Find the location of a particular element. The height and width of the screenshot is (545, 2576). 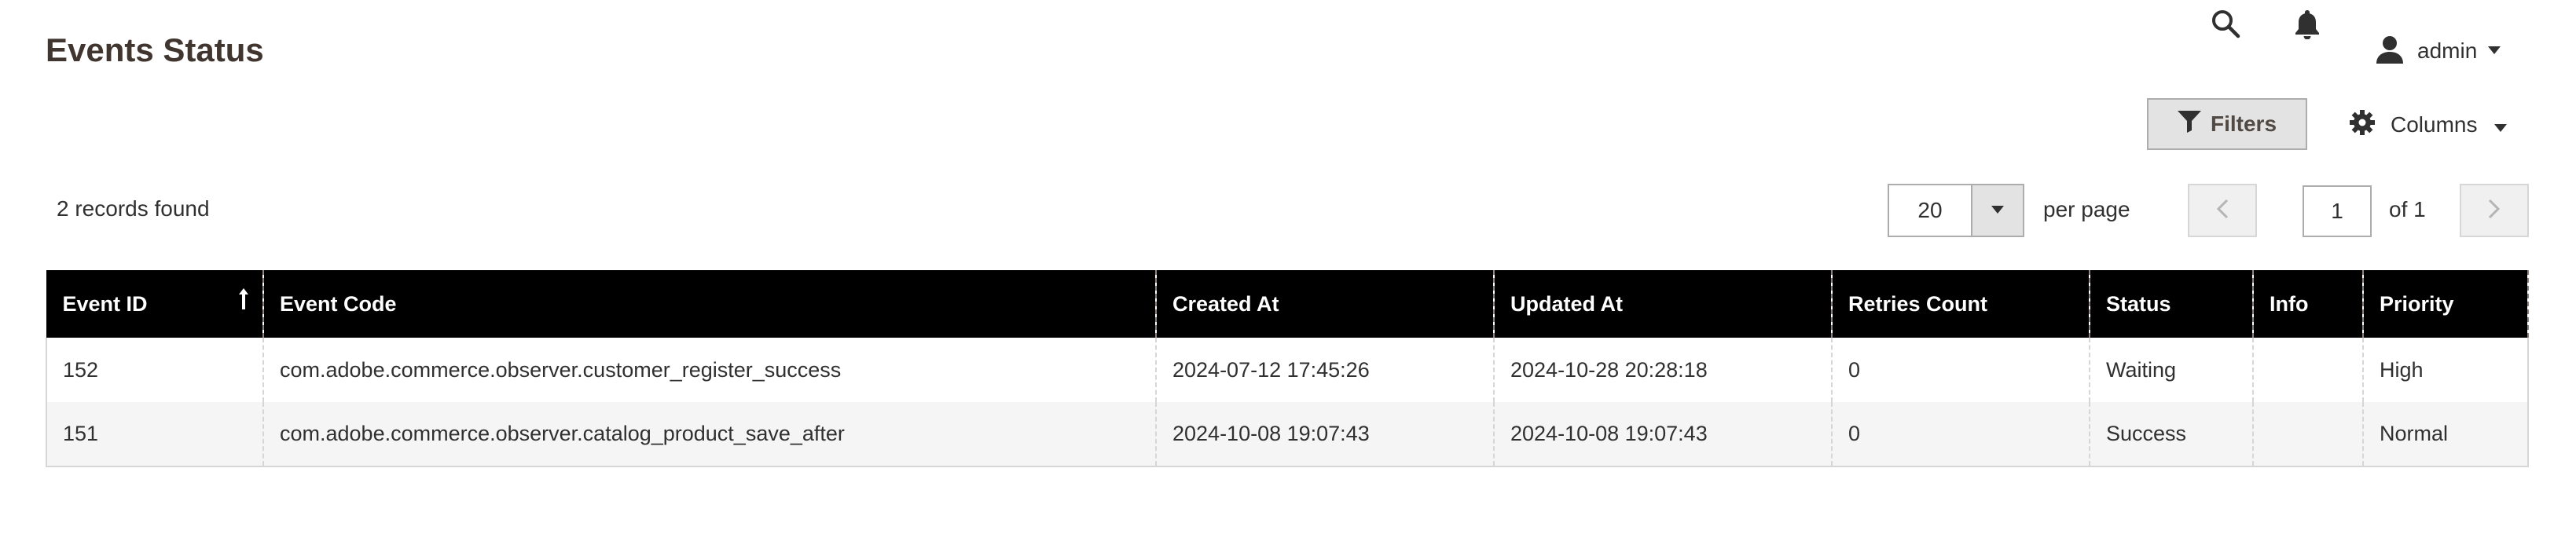

next-page-button is located at coordinates (2494, 211).